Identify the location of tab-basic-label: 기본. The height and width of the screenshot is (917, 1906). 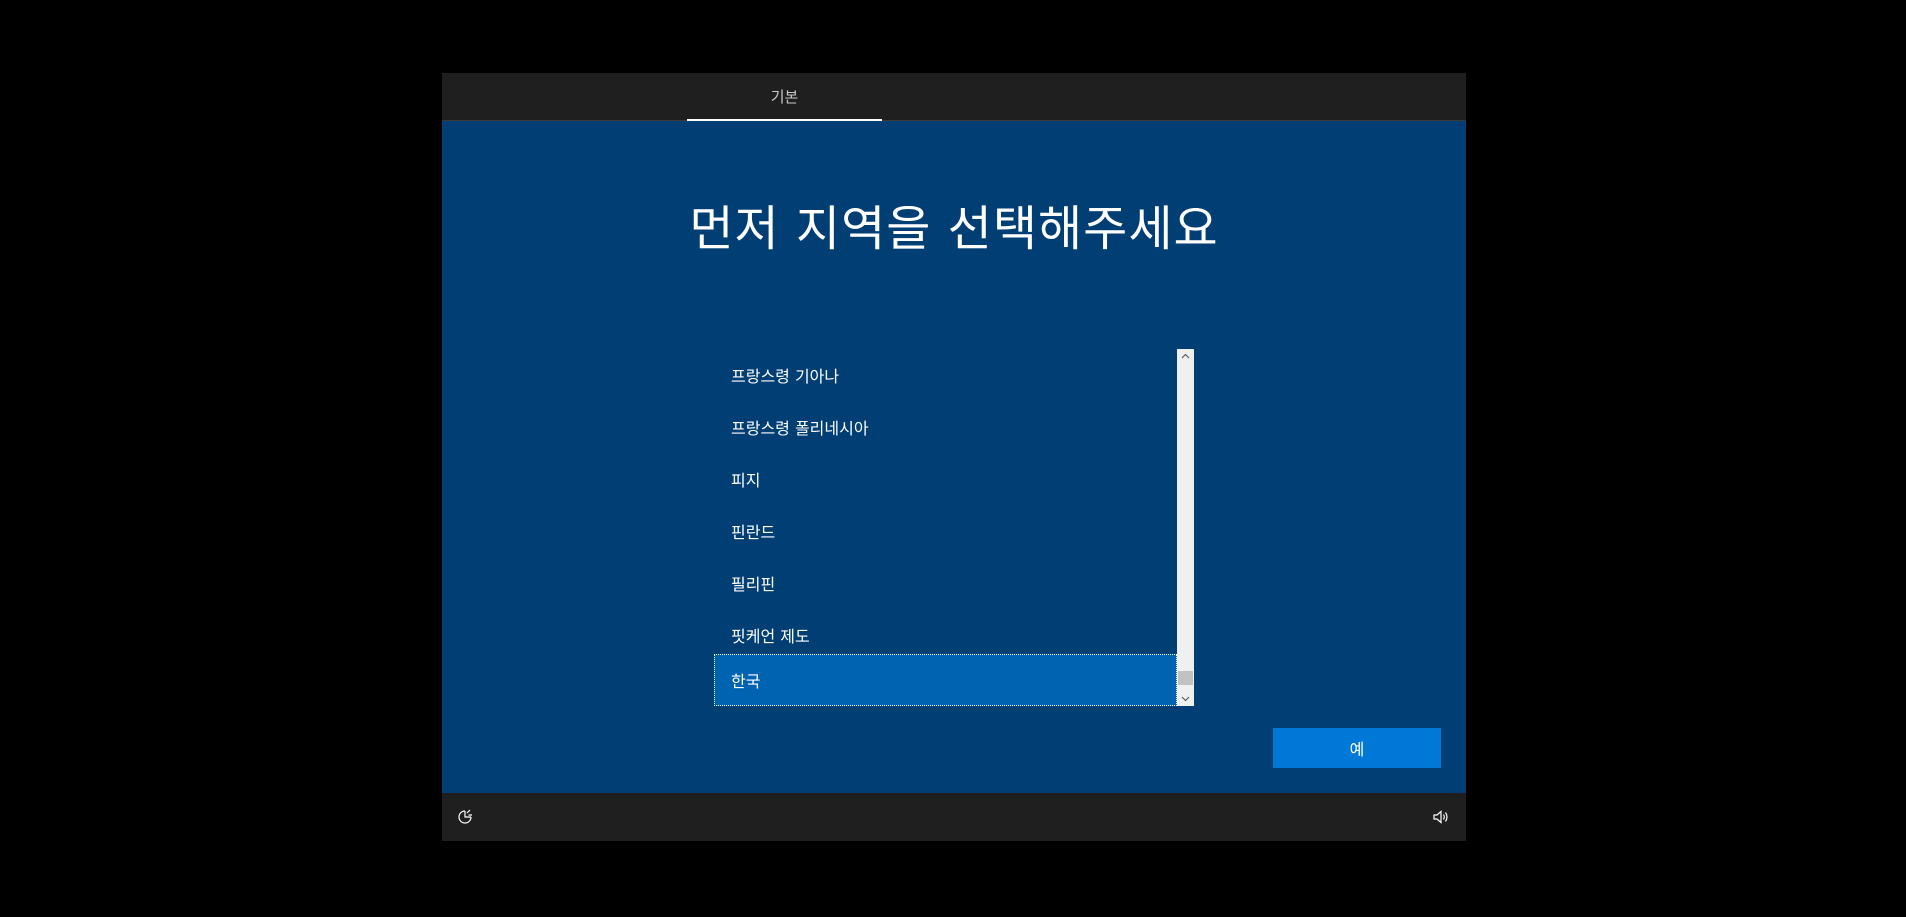
(784, 97).